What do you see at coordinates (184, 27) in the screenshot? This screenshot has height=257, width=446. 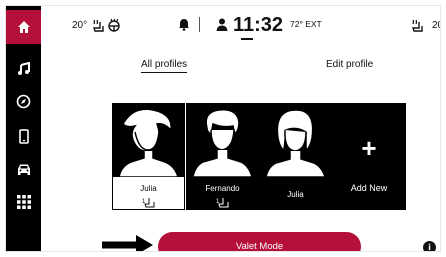 I see `bell-icon` at bounding box center [184, 27].